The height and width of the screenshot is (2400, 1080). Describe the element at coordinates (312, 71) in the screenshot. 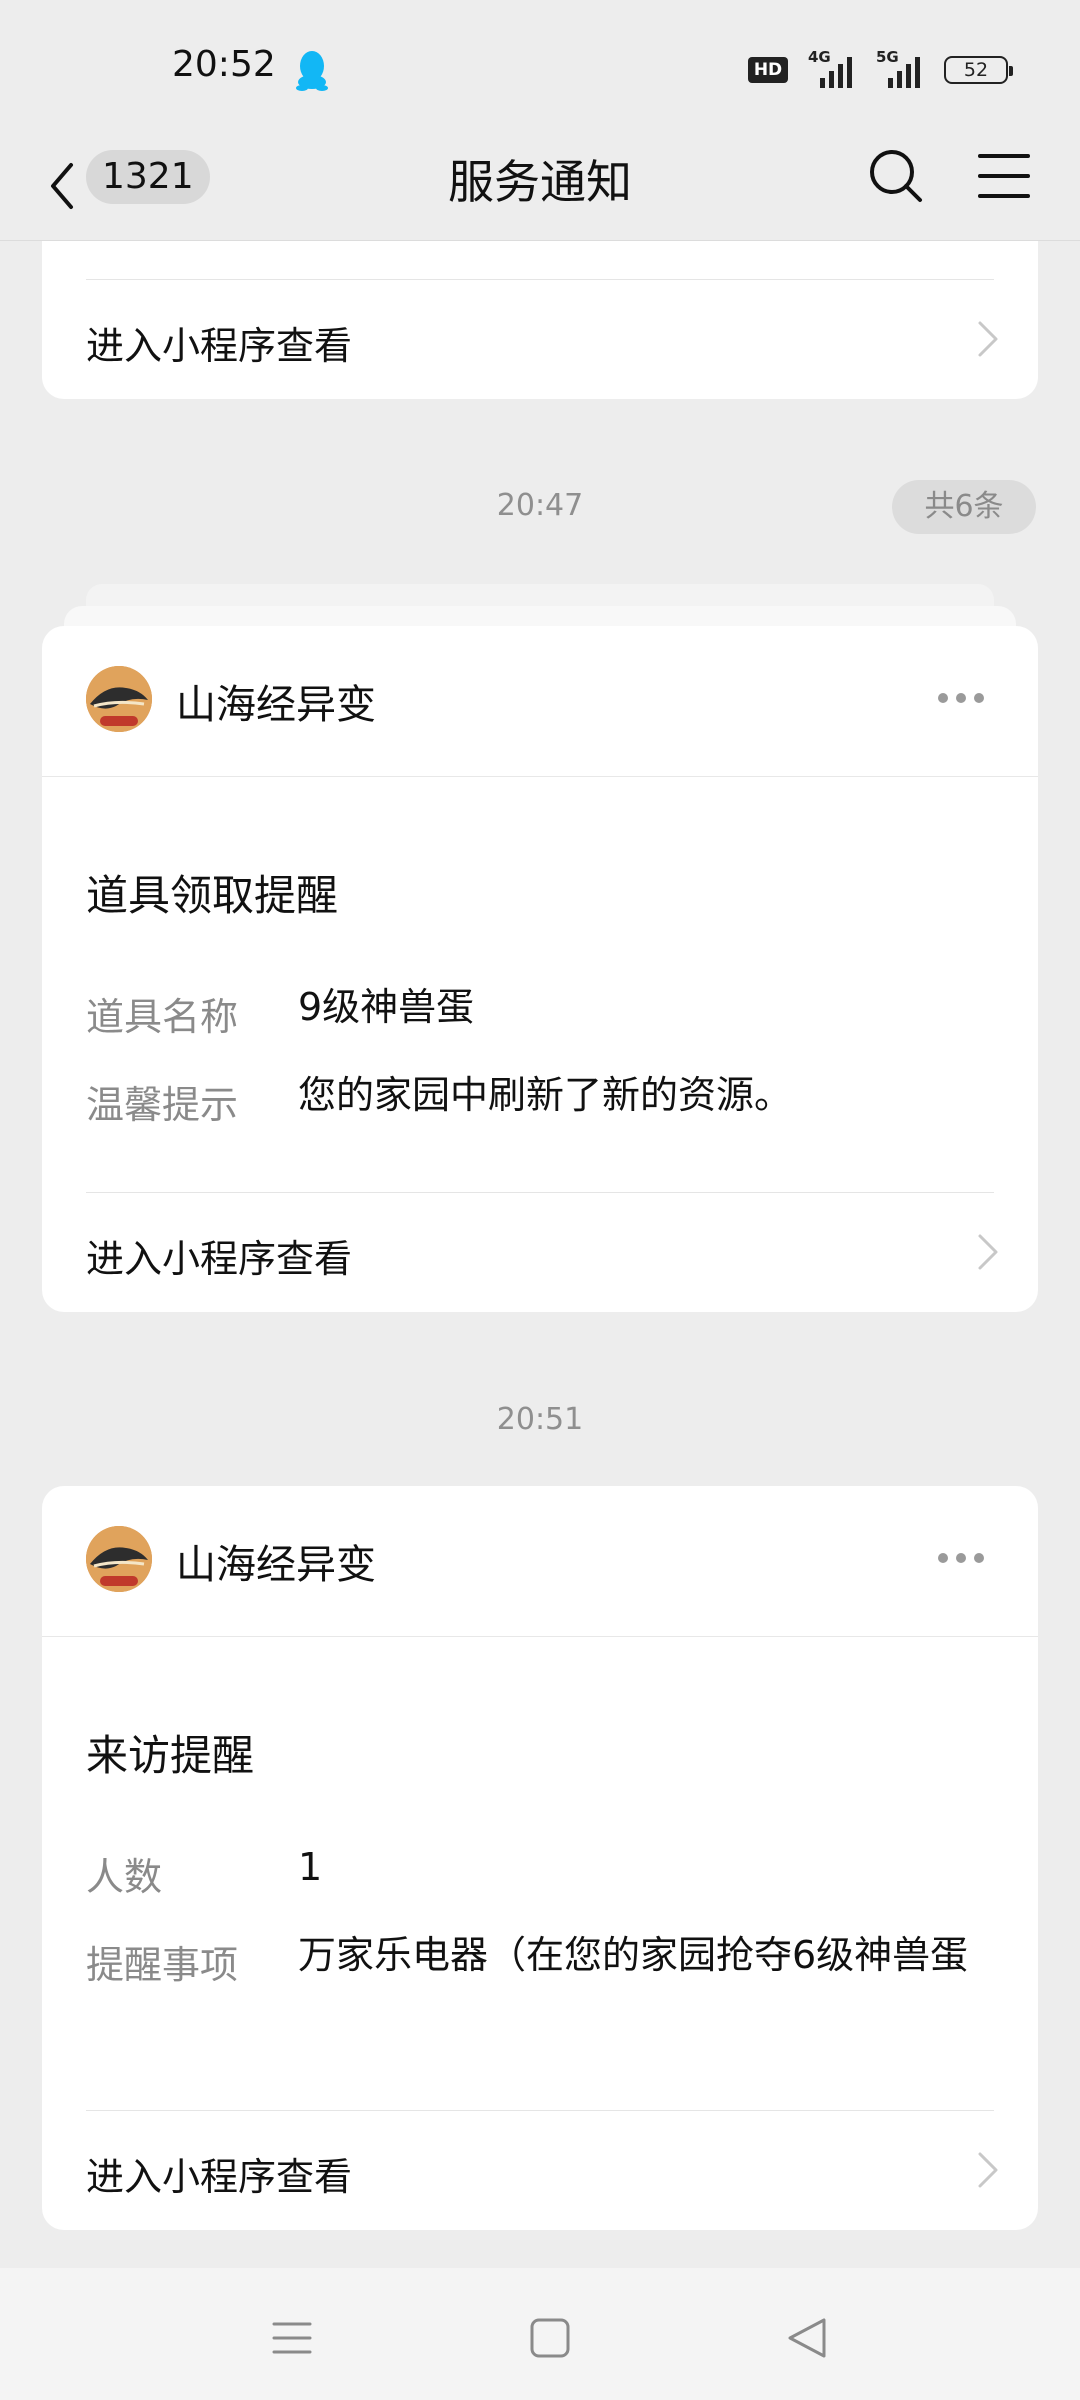

I see `qq-icon` at that location.